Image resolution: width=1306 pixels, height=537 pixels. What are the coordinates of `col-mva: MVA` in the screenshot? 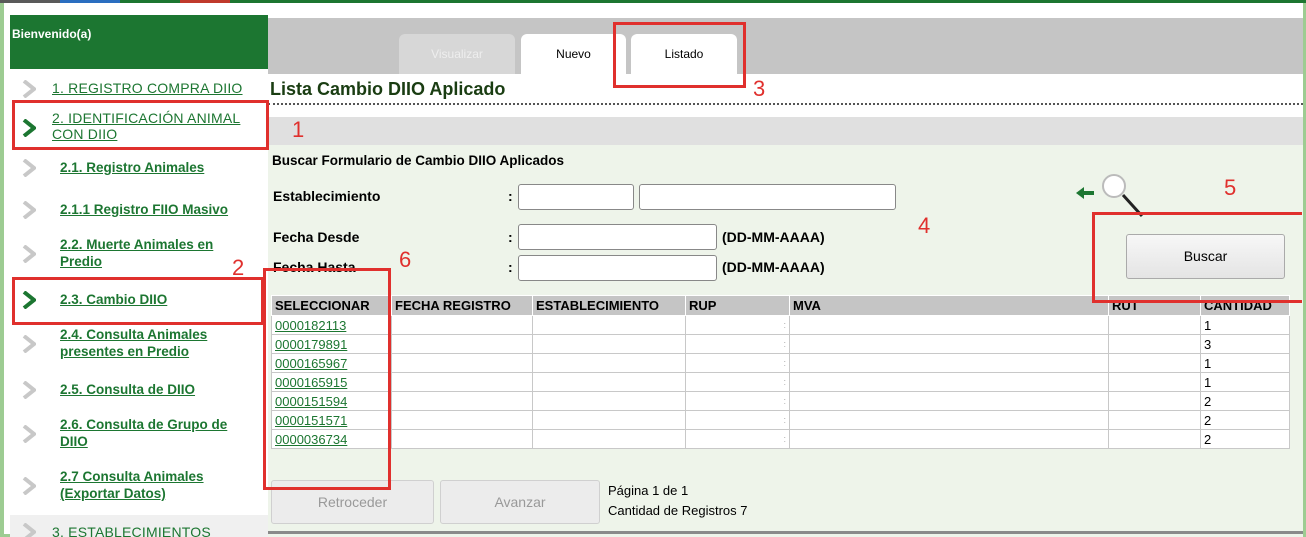 It's located at (949, 305).